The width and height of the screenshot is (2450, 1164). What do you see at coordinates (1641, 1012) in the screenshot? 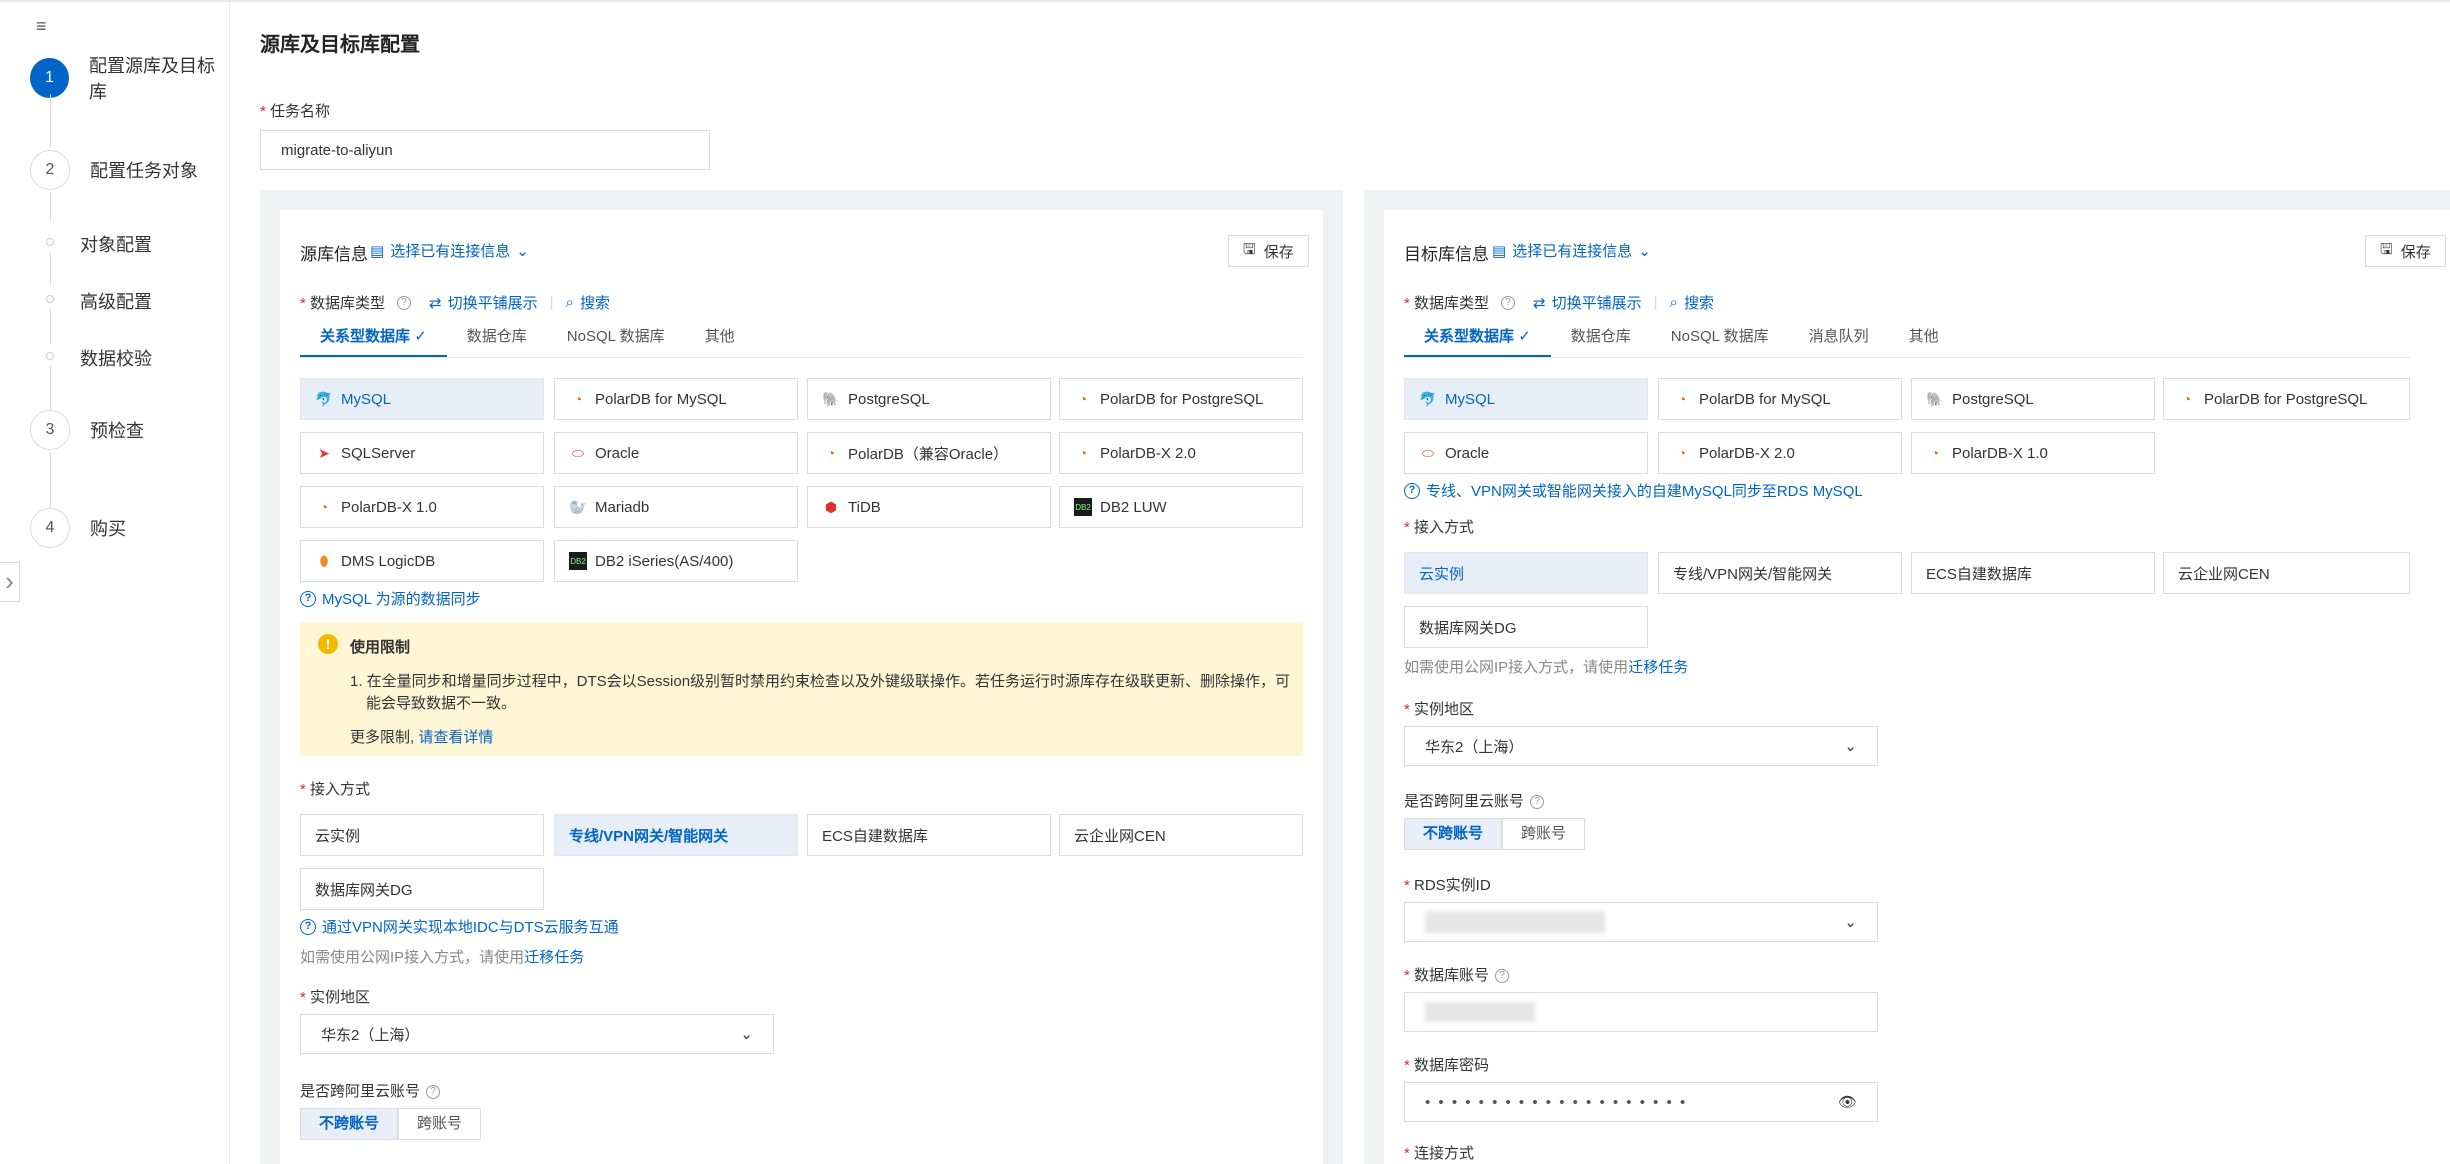
I see `account-input` at bounding box center [1641, 1012].